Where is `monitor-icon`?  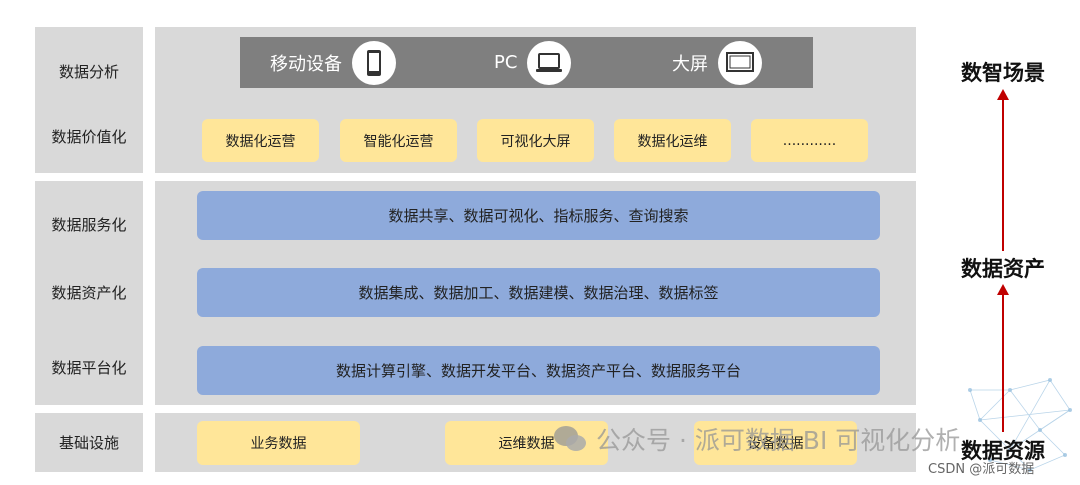 monitor-icon is located at coordinates (740, 62).